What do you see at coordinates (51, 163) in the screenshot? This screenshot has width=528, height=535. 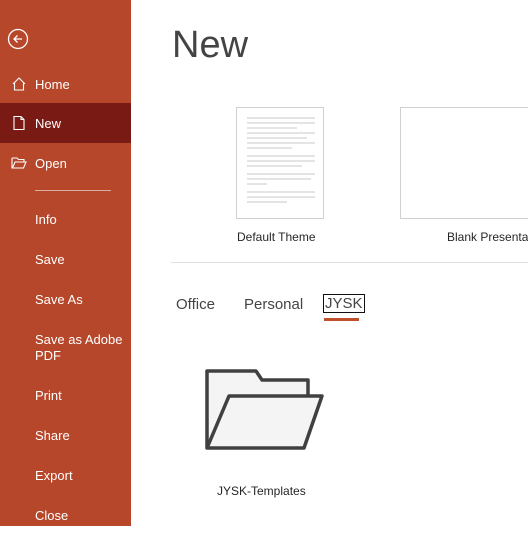 I see `sidebar-item-label: Open` at bounding box center [51, 163].